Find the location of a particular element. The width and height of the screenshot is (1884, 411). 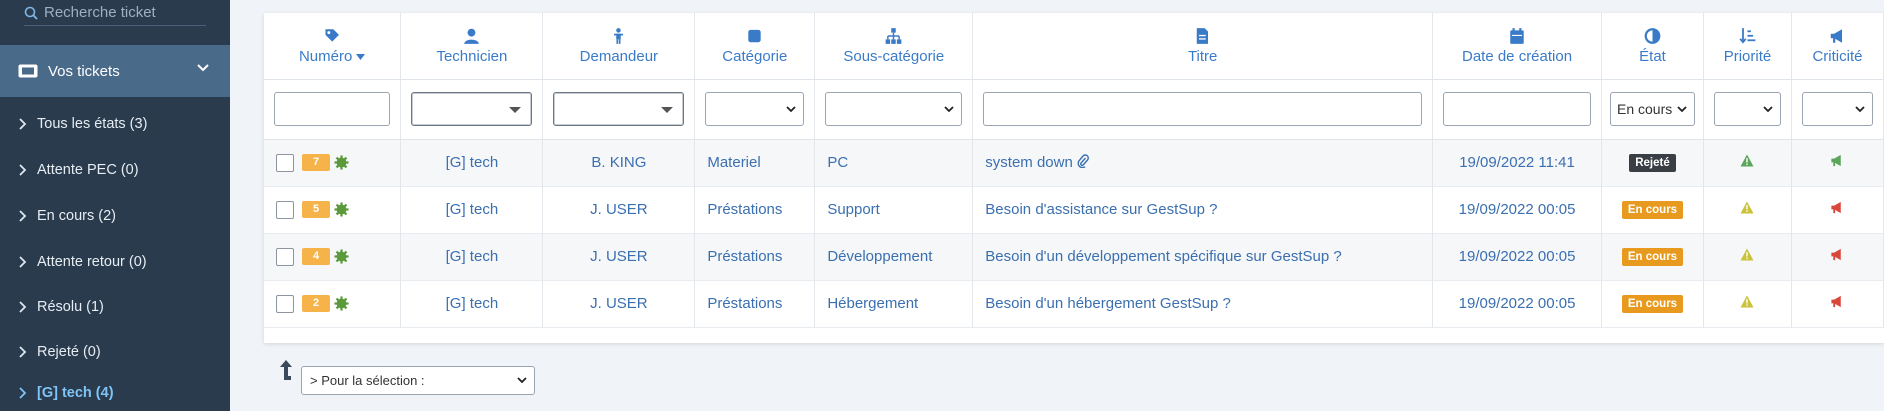

column-header-priorite: Priorité is located at coordinates (1747, 46).